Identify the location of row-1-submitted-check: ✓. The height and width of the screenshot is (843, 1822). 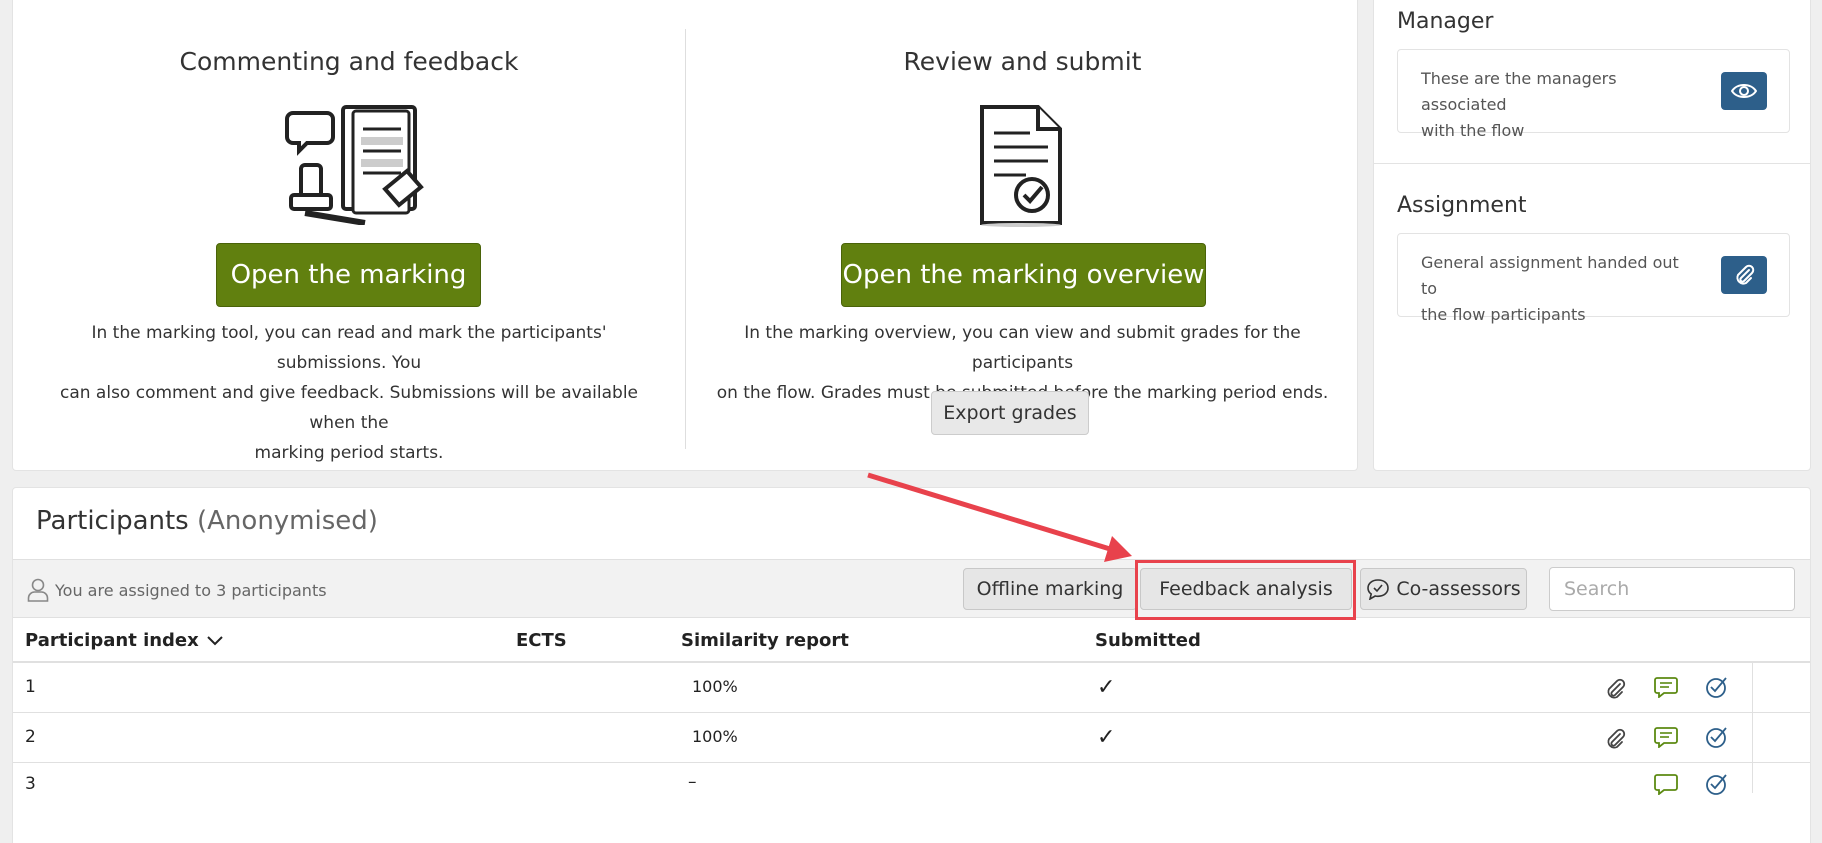
(1106, 687).